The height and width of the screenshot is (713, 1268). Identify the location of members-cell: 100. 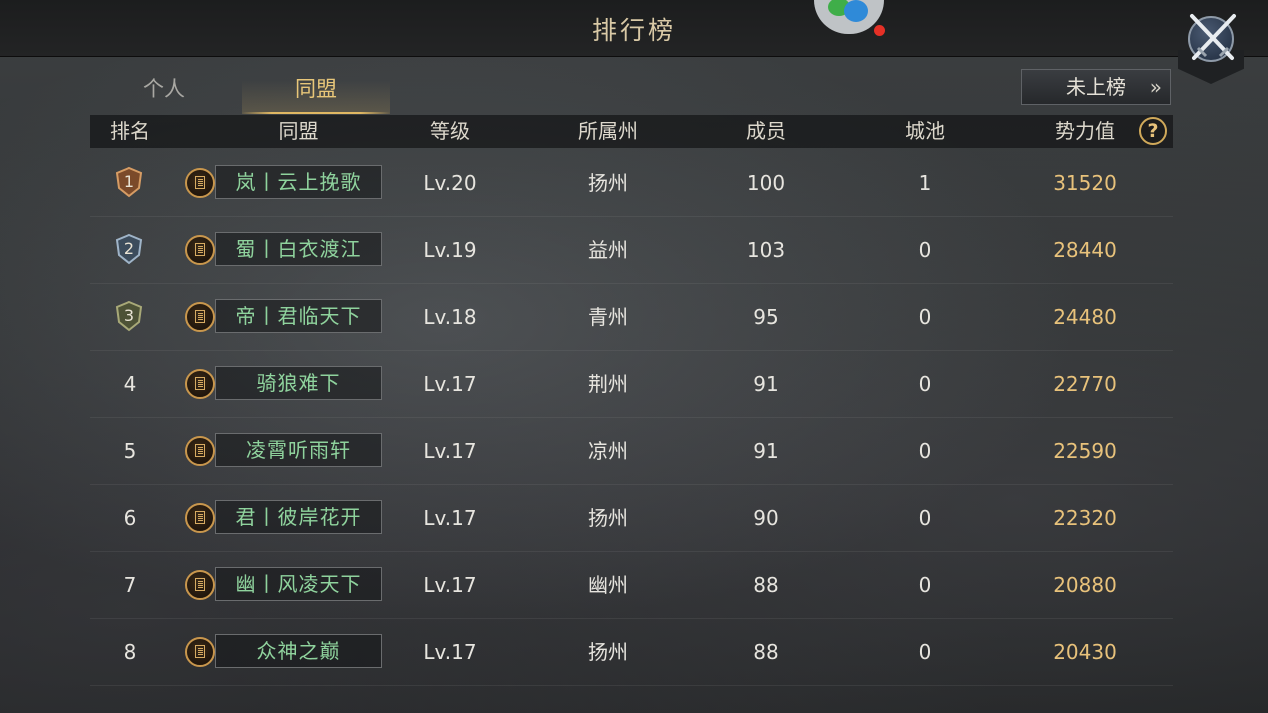
(766, 183).